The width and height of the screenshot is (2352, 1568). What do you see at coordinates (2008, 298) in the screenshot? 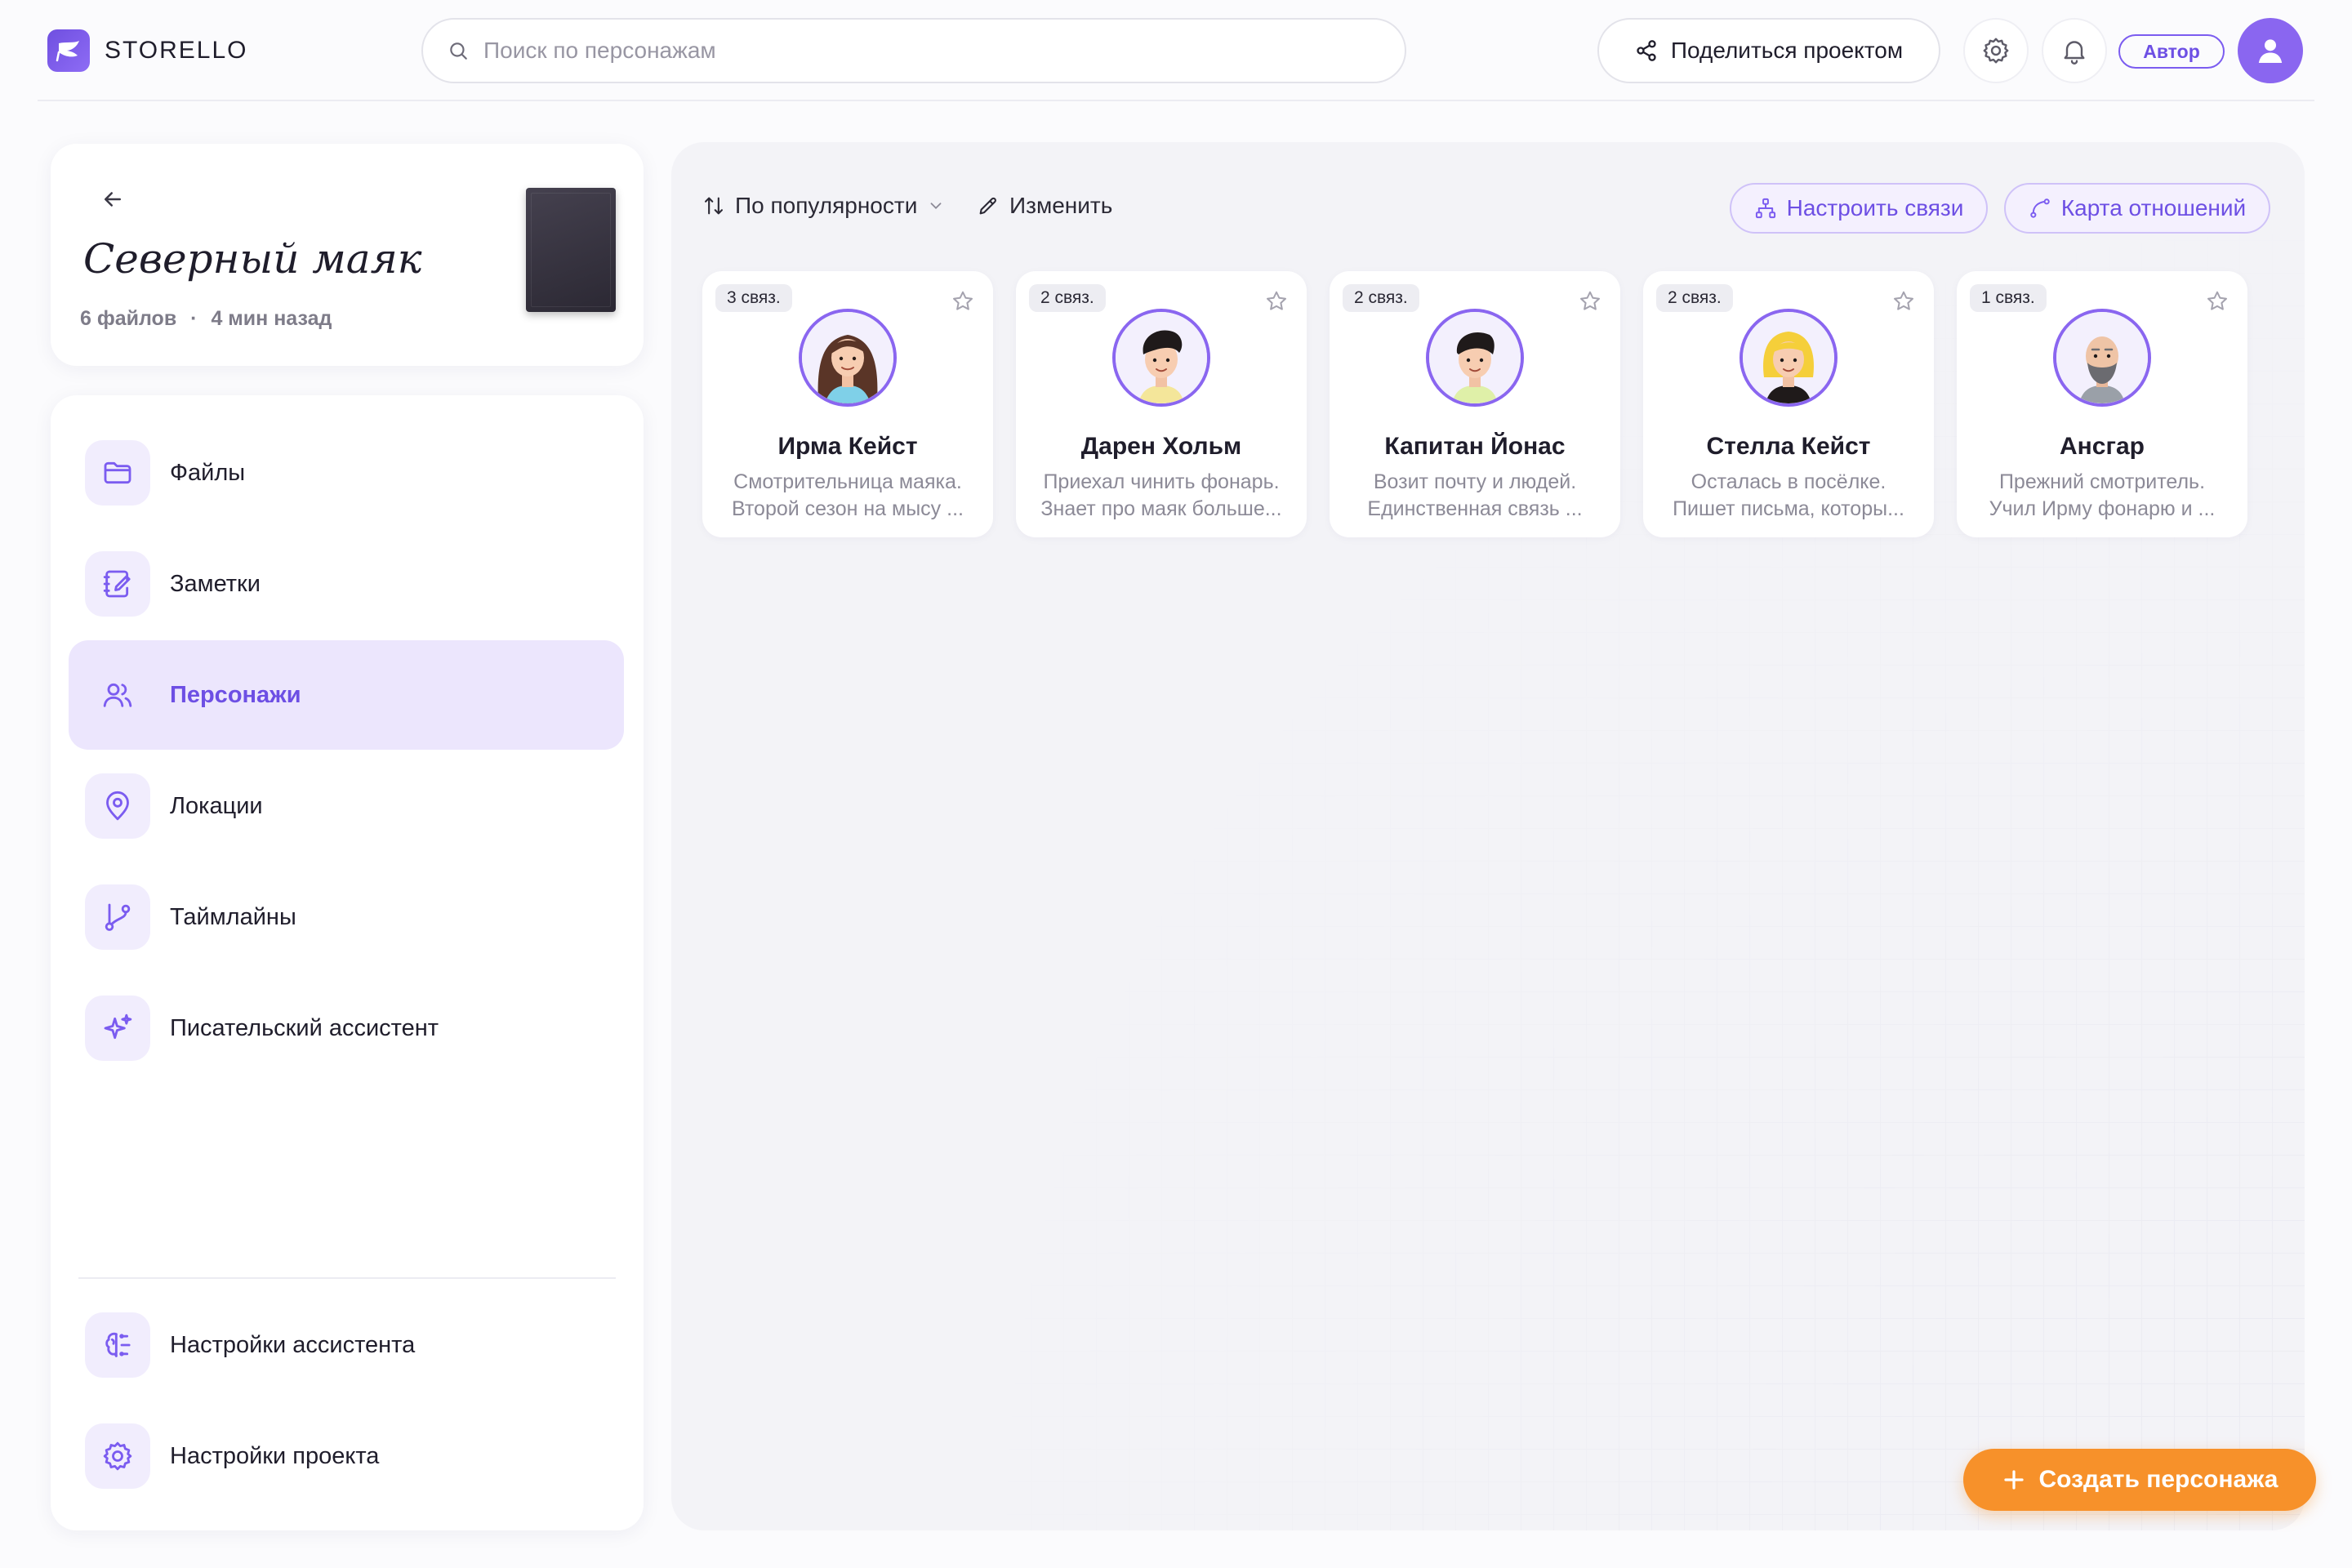
I see `connections-badge: 1 связ.` at bounding box center [2008, 298].